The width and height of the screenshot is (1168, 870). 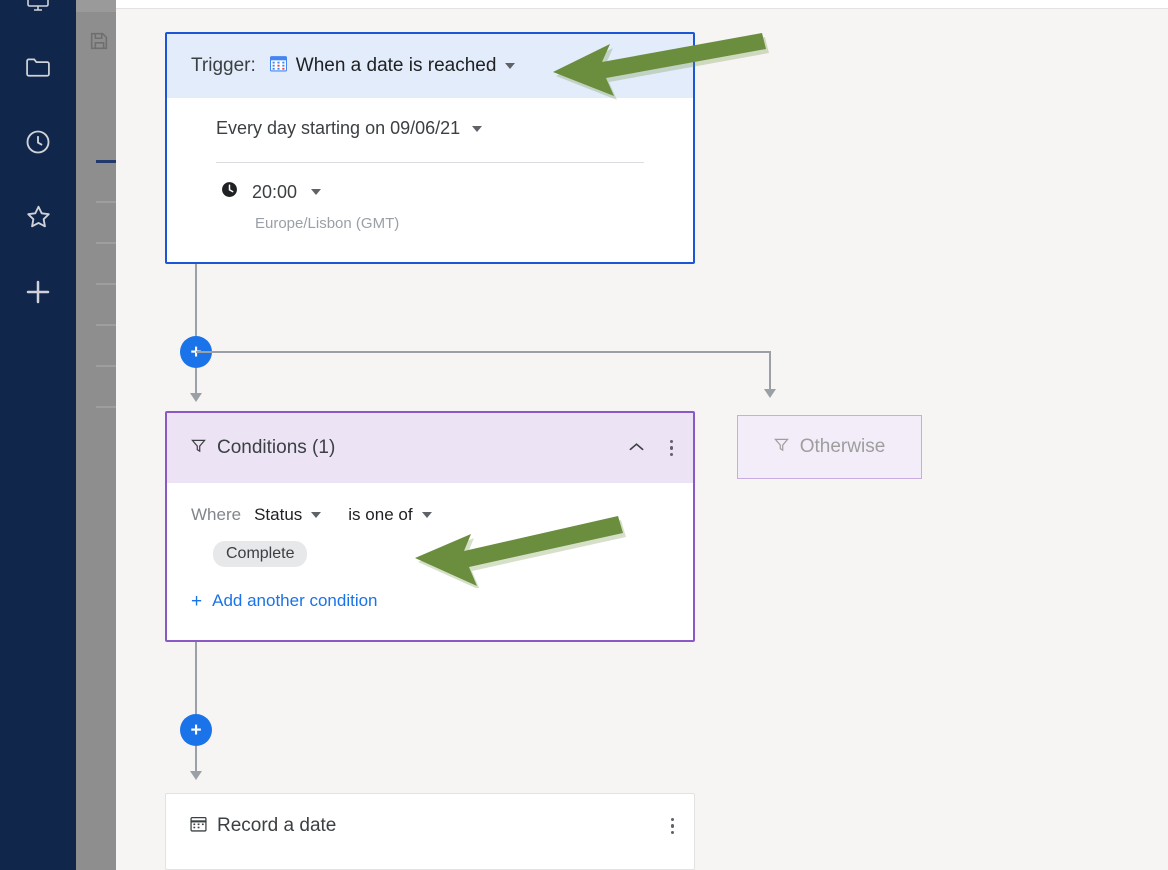 What do you see at coordinates (99, 43) in the screenshot?
I see `save-icon` at bounding box center [99, 43].